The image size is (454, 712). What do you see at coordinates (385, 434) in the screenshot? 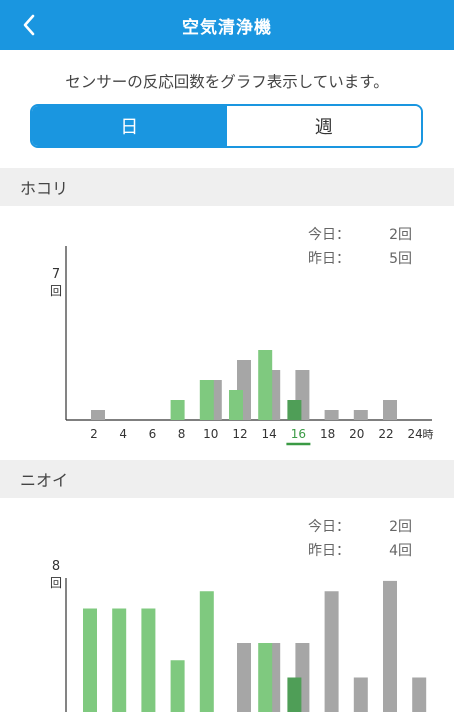
I see `x-tick-22: 22` at bounding box center [385, 434].